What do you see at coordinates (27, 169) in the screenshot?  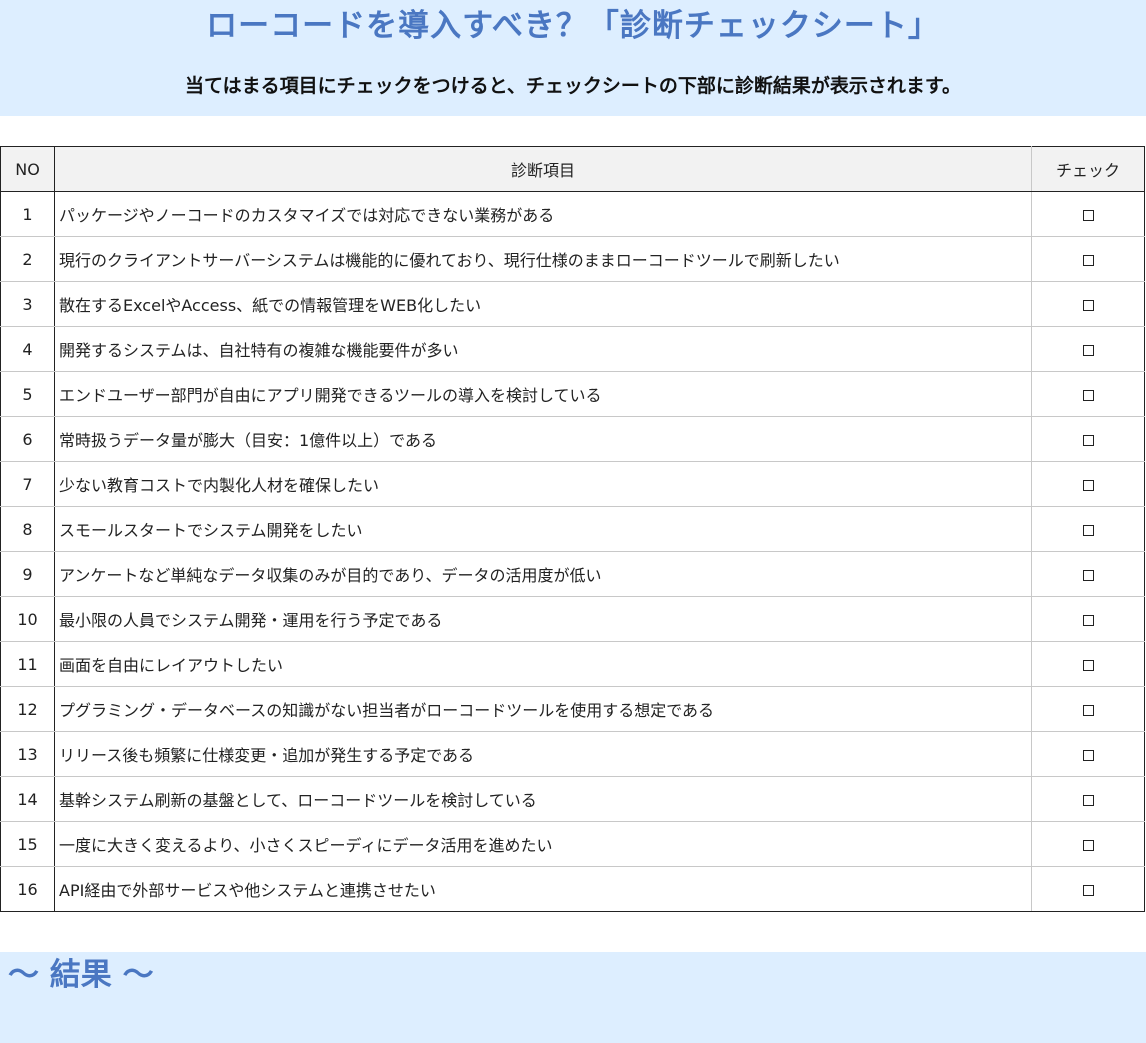 I see `column-header-no: NO` at bounding box center [27, 169].